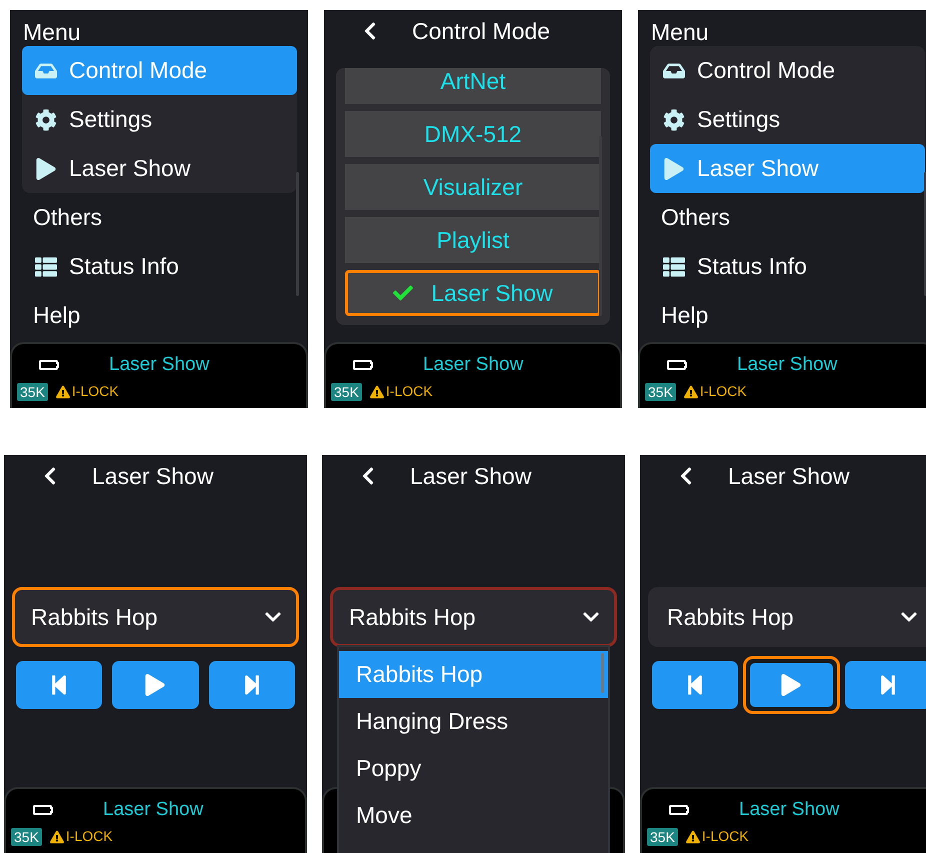 This screenshot has height=853, width=926. I want to click on dropdown-option: Move, so click(473, 815).